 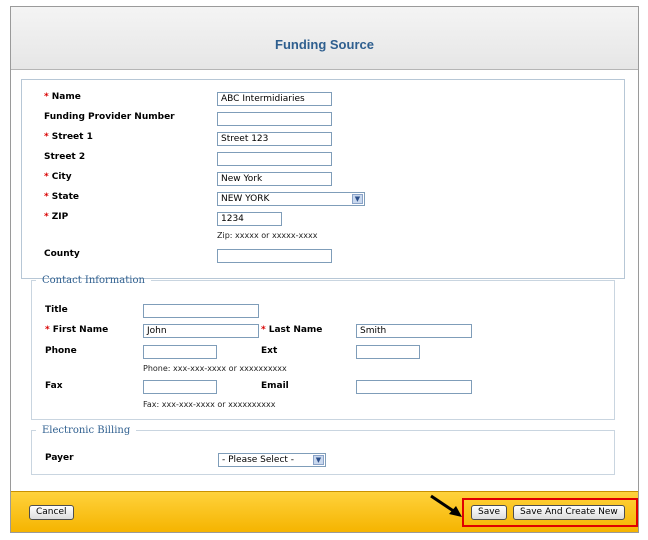 I want to click on name-input: ABC Intermidiaries, so click(x=274, y=99).